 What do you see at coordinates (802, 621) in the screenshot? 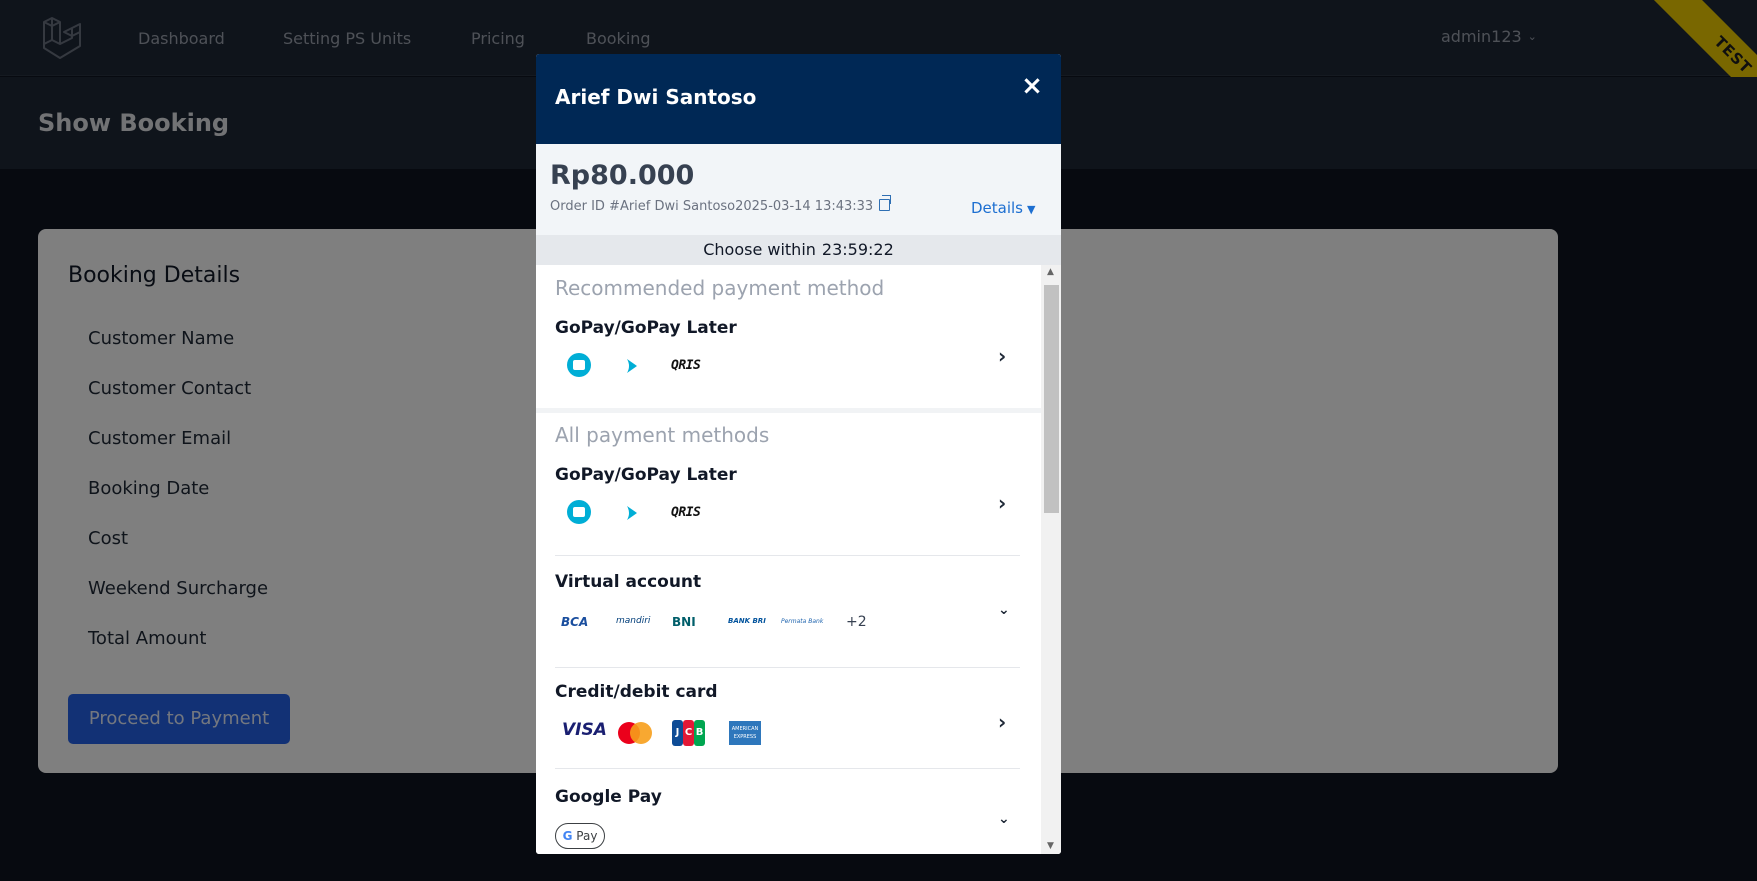
I see `permata-logo: Permata Bank` at bounding box center [802, 621].